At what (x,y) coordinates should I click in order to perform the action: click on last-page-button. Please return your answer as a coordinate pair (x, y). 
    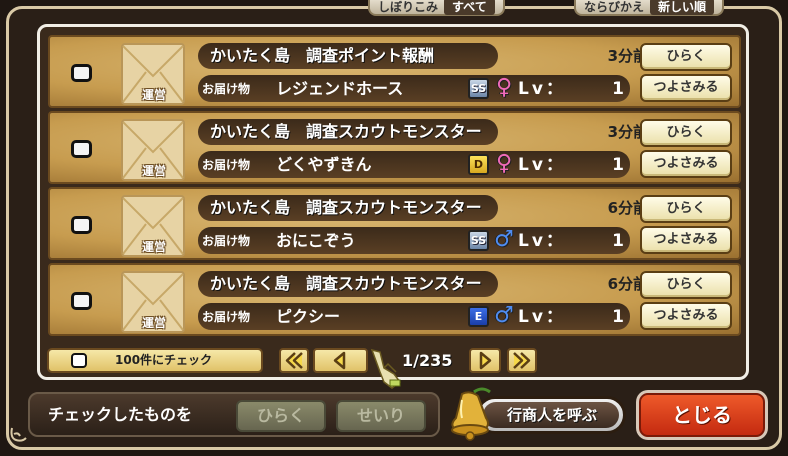
    Looking at the image, I should click on (522, 360).